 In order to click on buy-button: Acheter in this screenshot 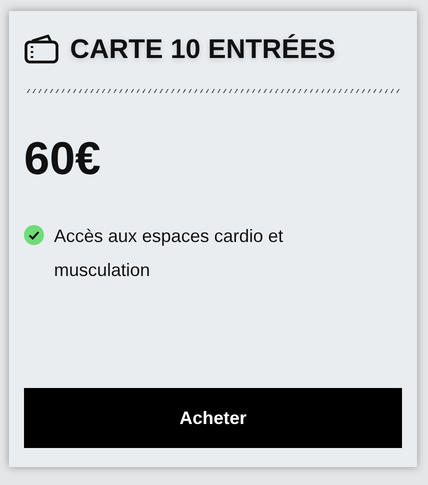, I will do `click(213, 418)`.